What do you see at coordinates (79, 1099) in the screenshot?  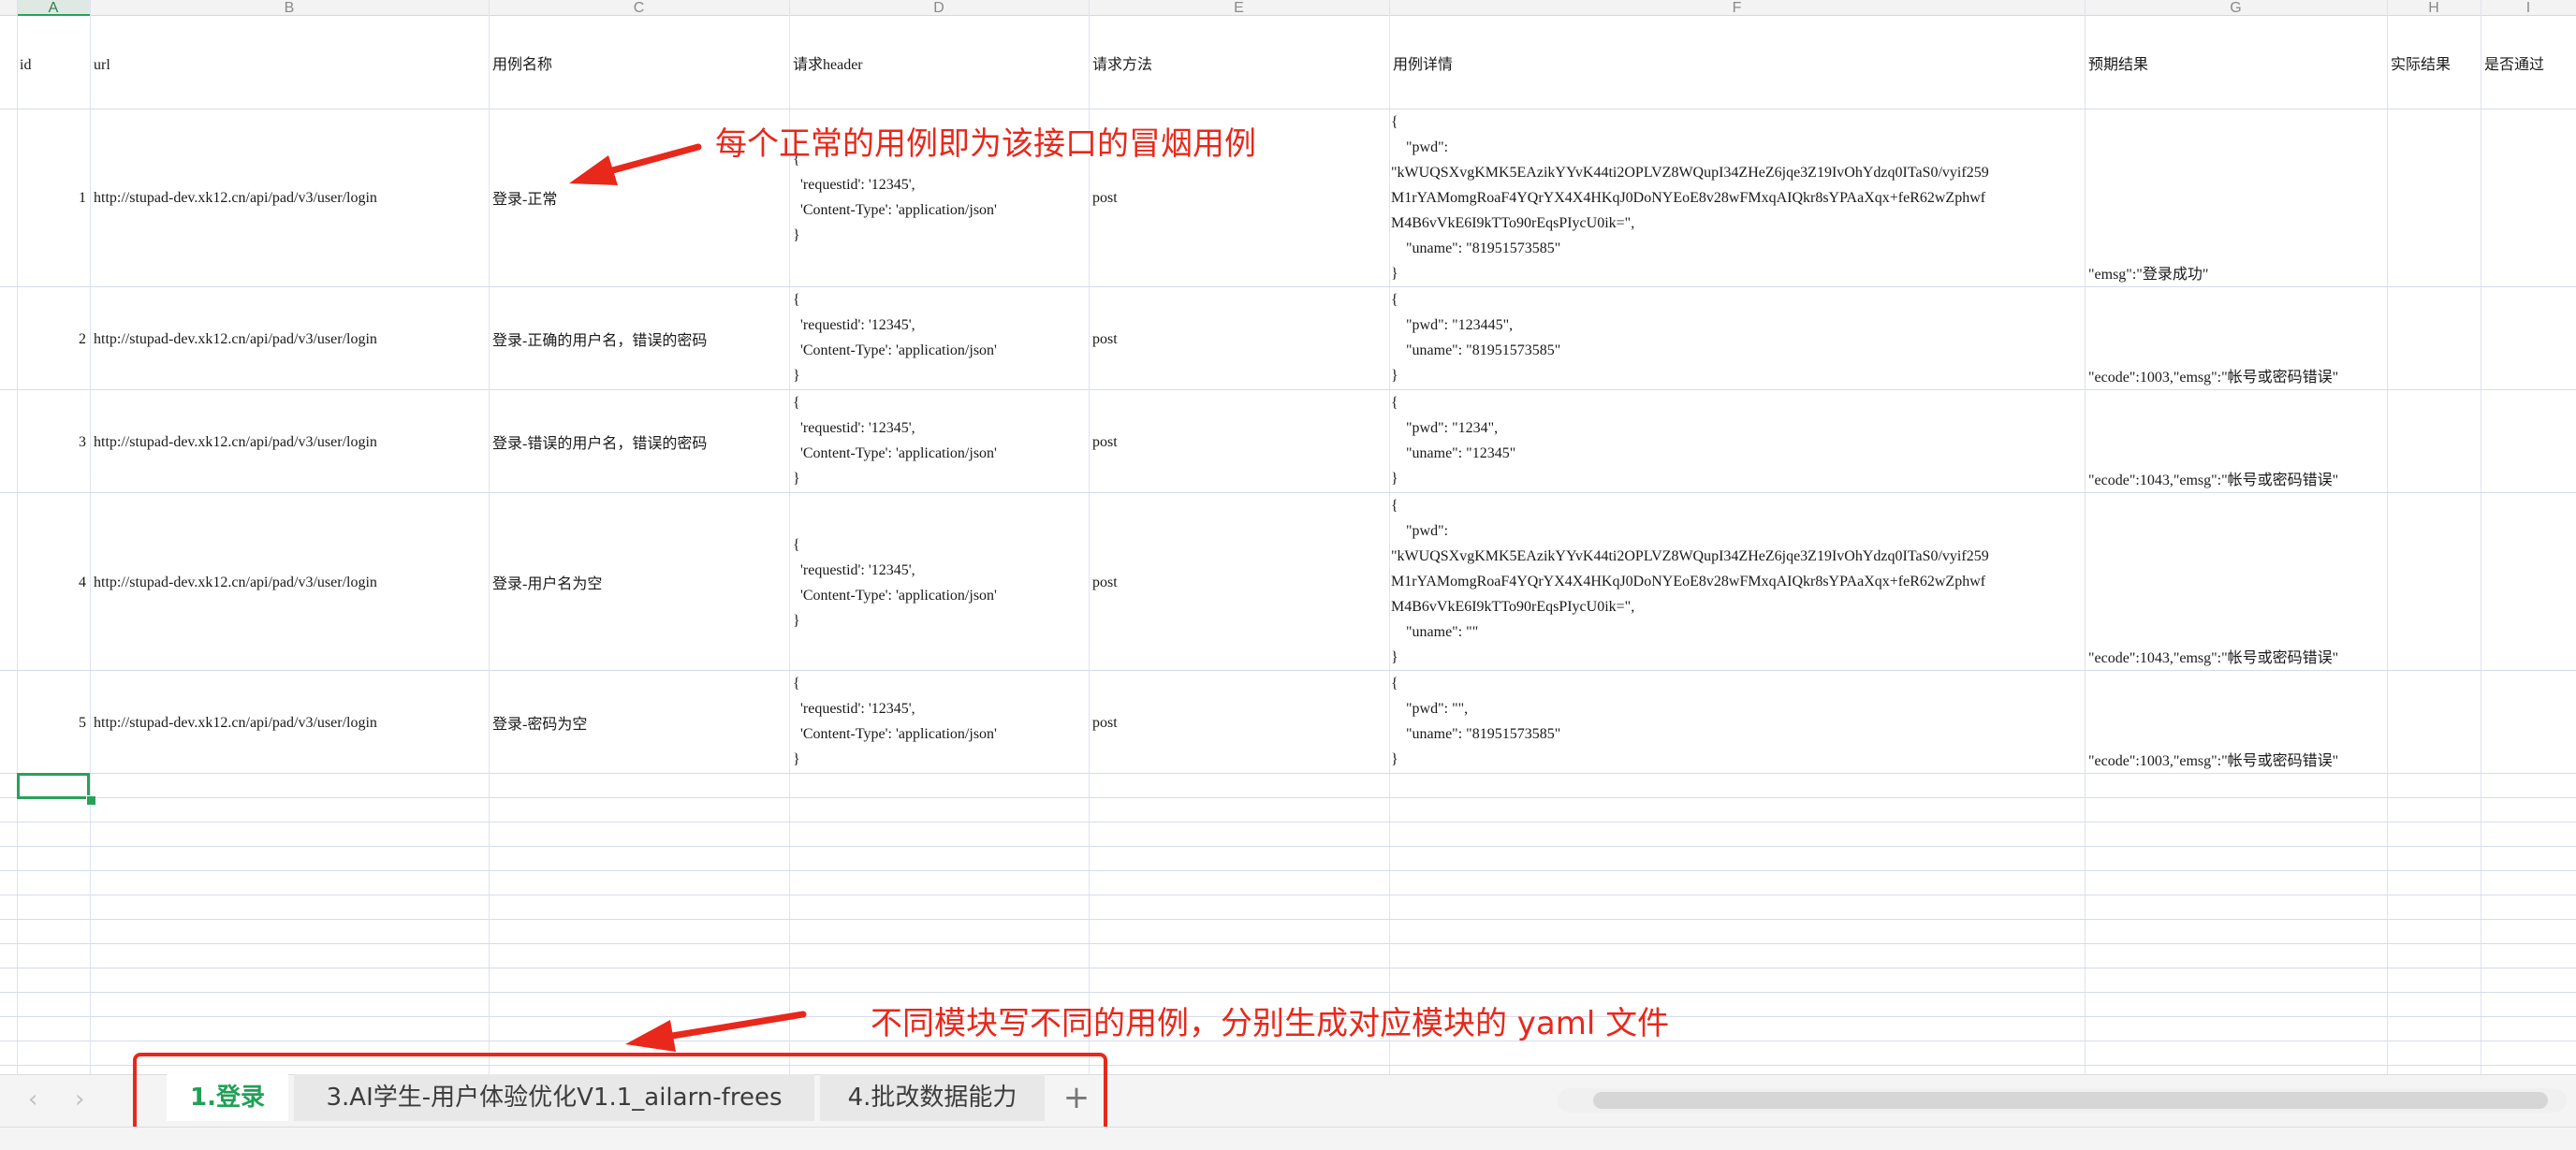 I see `scroll-last-tab-icon: ›` at bounding box center [79, 1099].